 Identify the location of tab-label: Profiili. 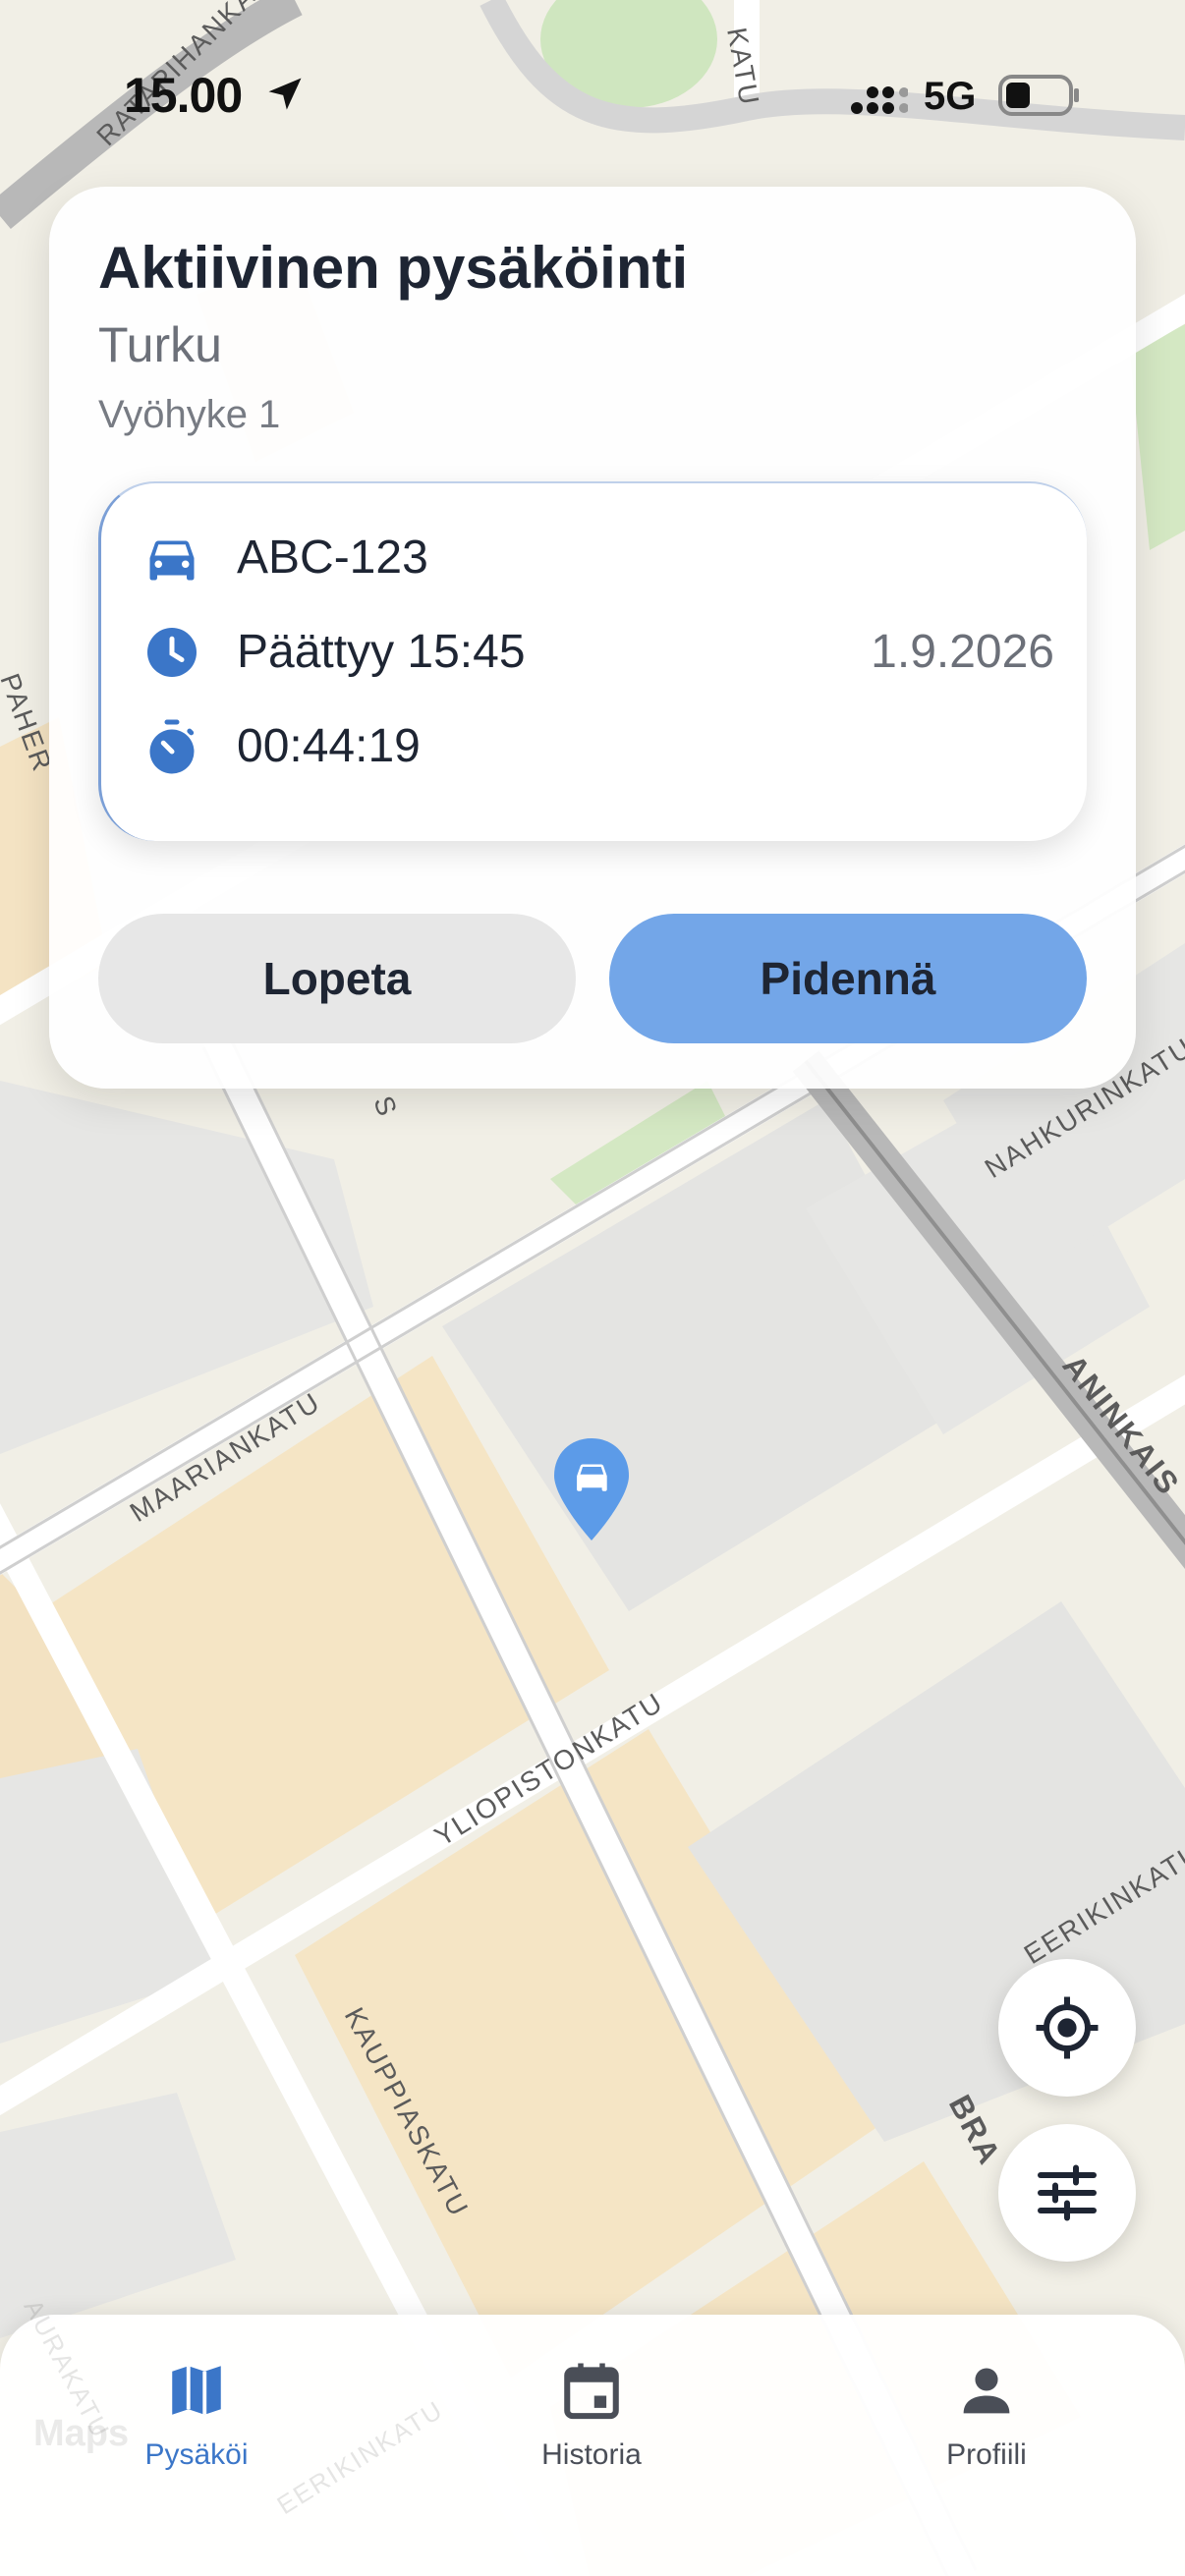
(987, 2454).